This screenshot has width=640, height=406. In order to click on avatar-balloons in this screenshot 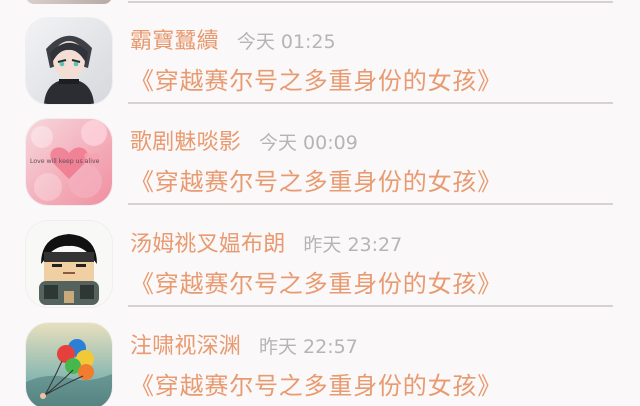, I will do `click(69, 364)`.